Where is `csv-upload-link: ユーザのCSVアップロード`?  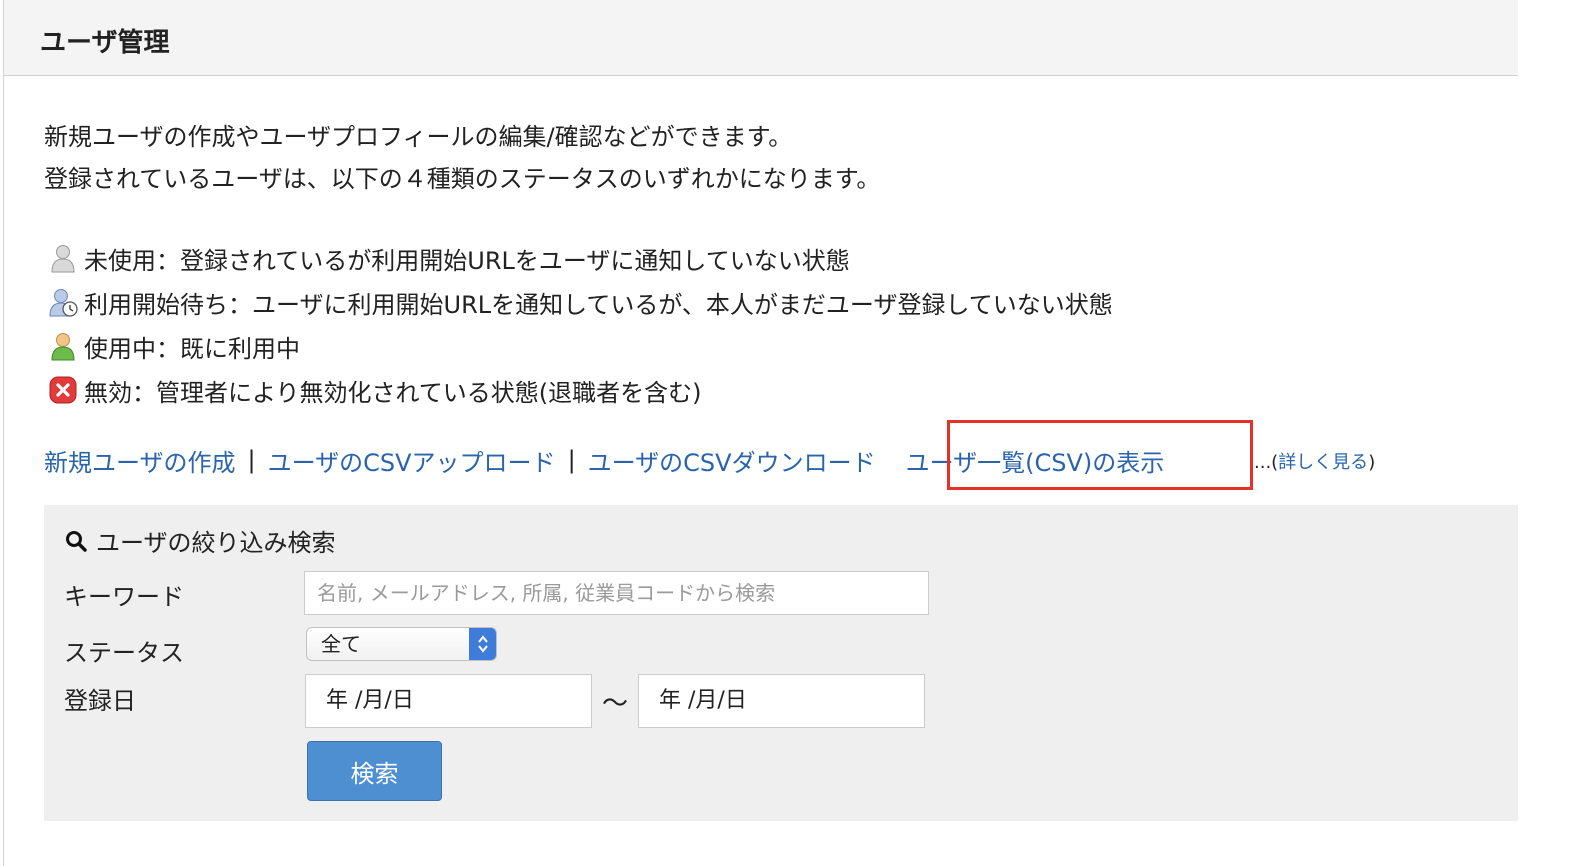
csv-upload-link: ユーザのCSVアップロード is located at coordinates (412, 460).